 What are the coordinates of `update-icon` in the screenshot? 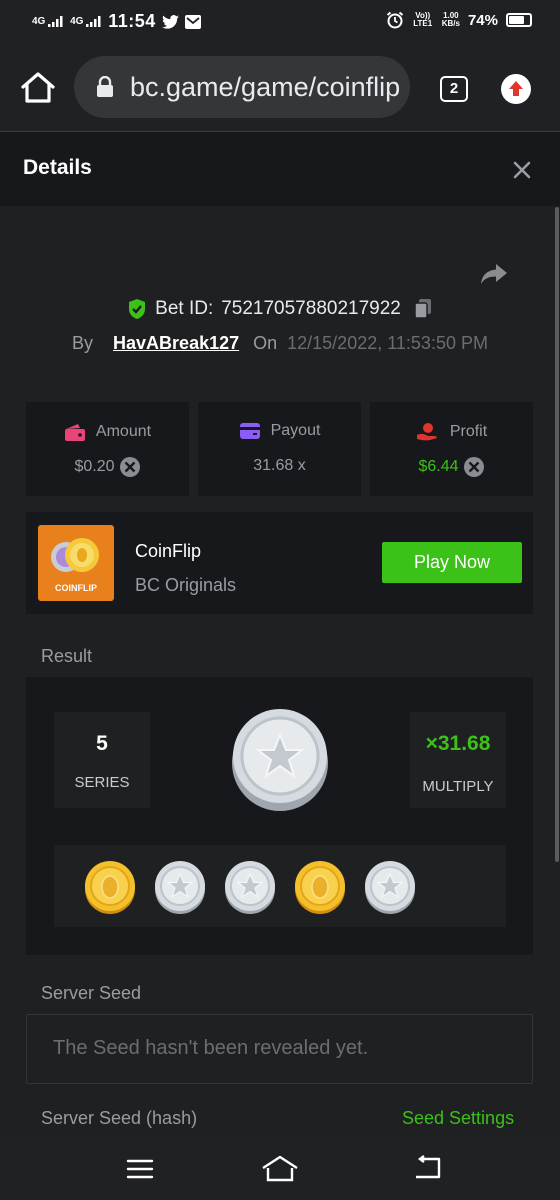 It's located at (516, 89).